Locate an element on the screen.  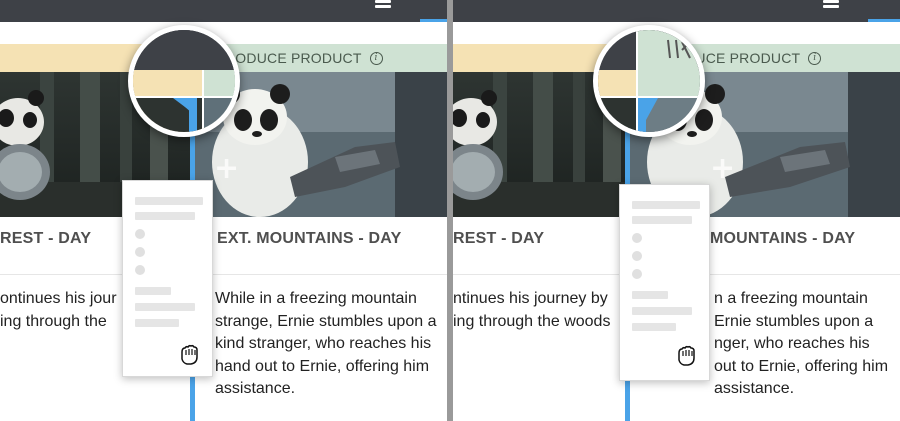
description-line: ontinues his jour is located at coordinates (58, 298).